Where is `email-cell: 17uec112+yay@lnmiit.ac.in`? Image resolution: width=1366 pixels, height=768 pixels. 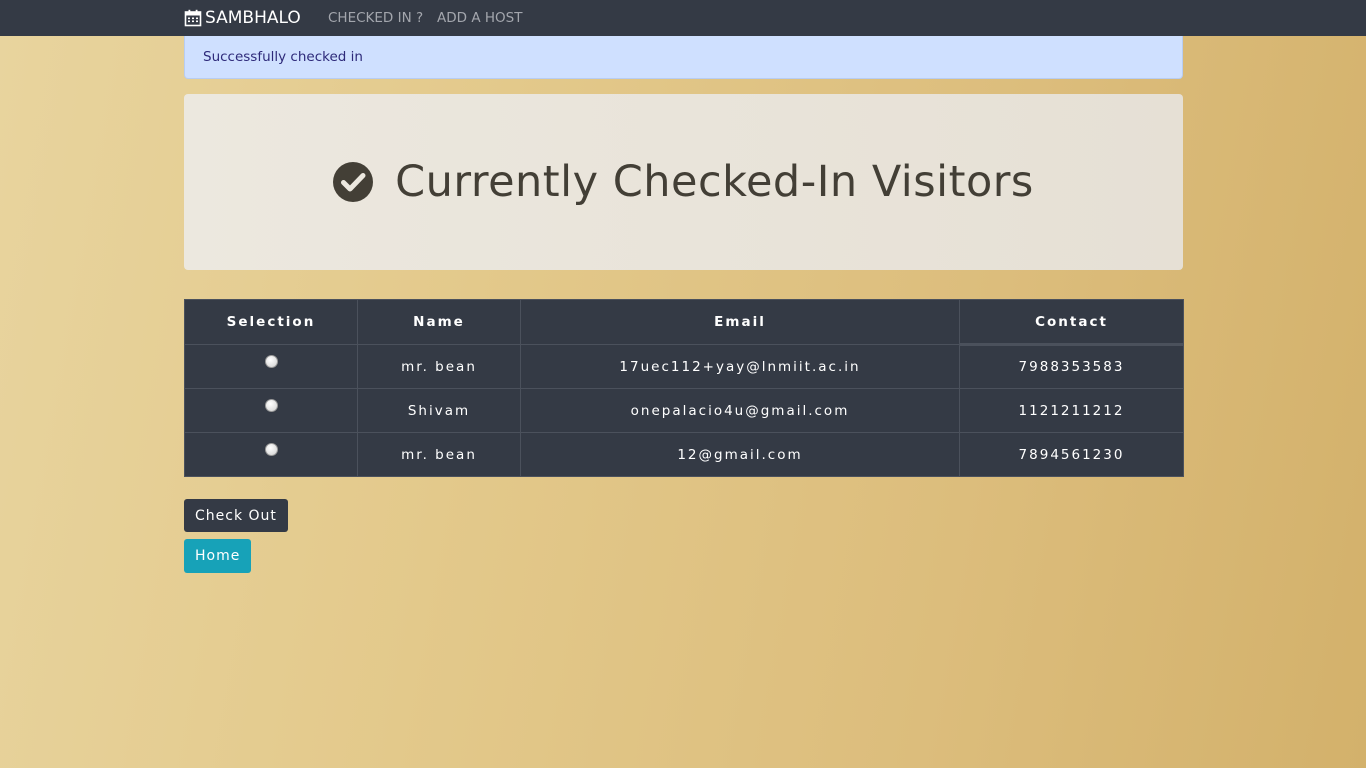
email-cell: 17uec112+yay@lnmiit.ac.in is located at coordinates (740, 366).